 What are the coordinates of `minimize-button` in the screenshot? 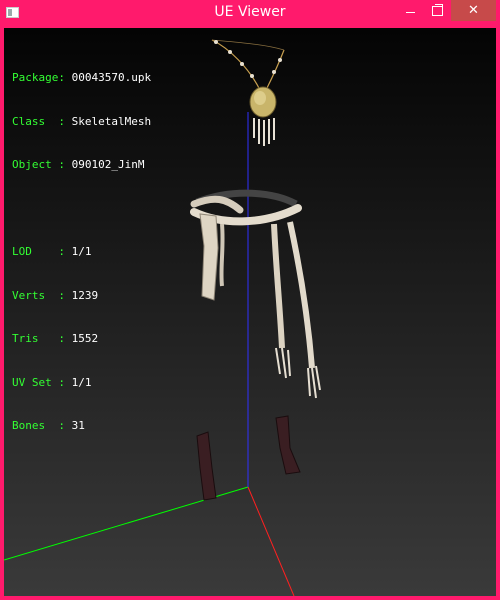 It's located at (410, 10).